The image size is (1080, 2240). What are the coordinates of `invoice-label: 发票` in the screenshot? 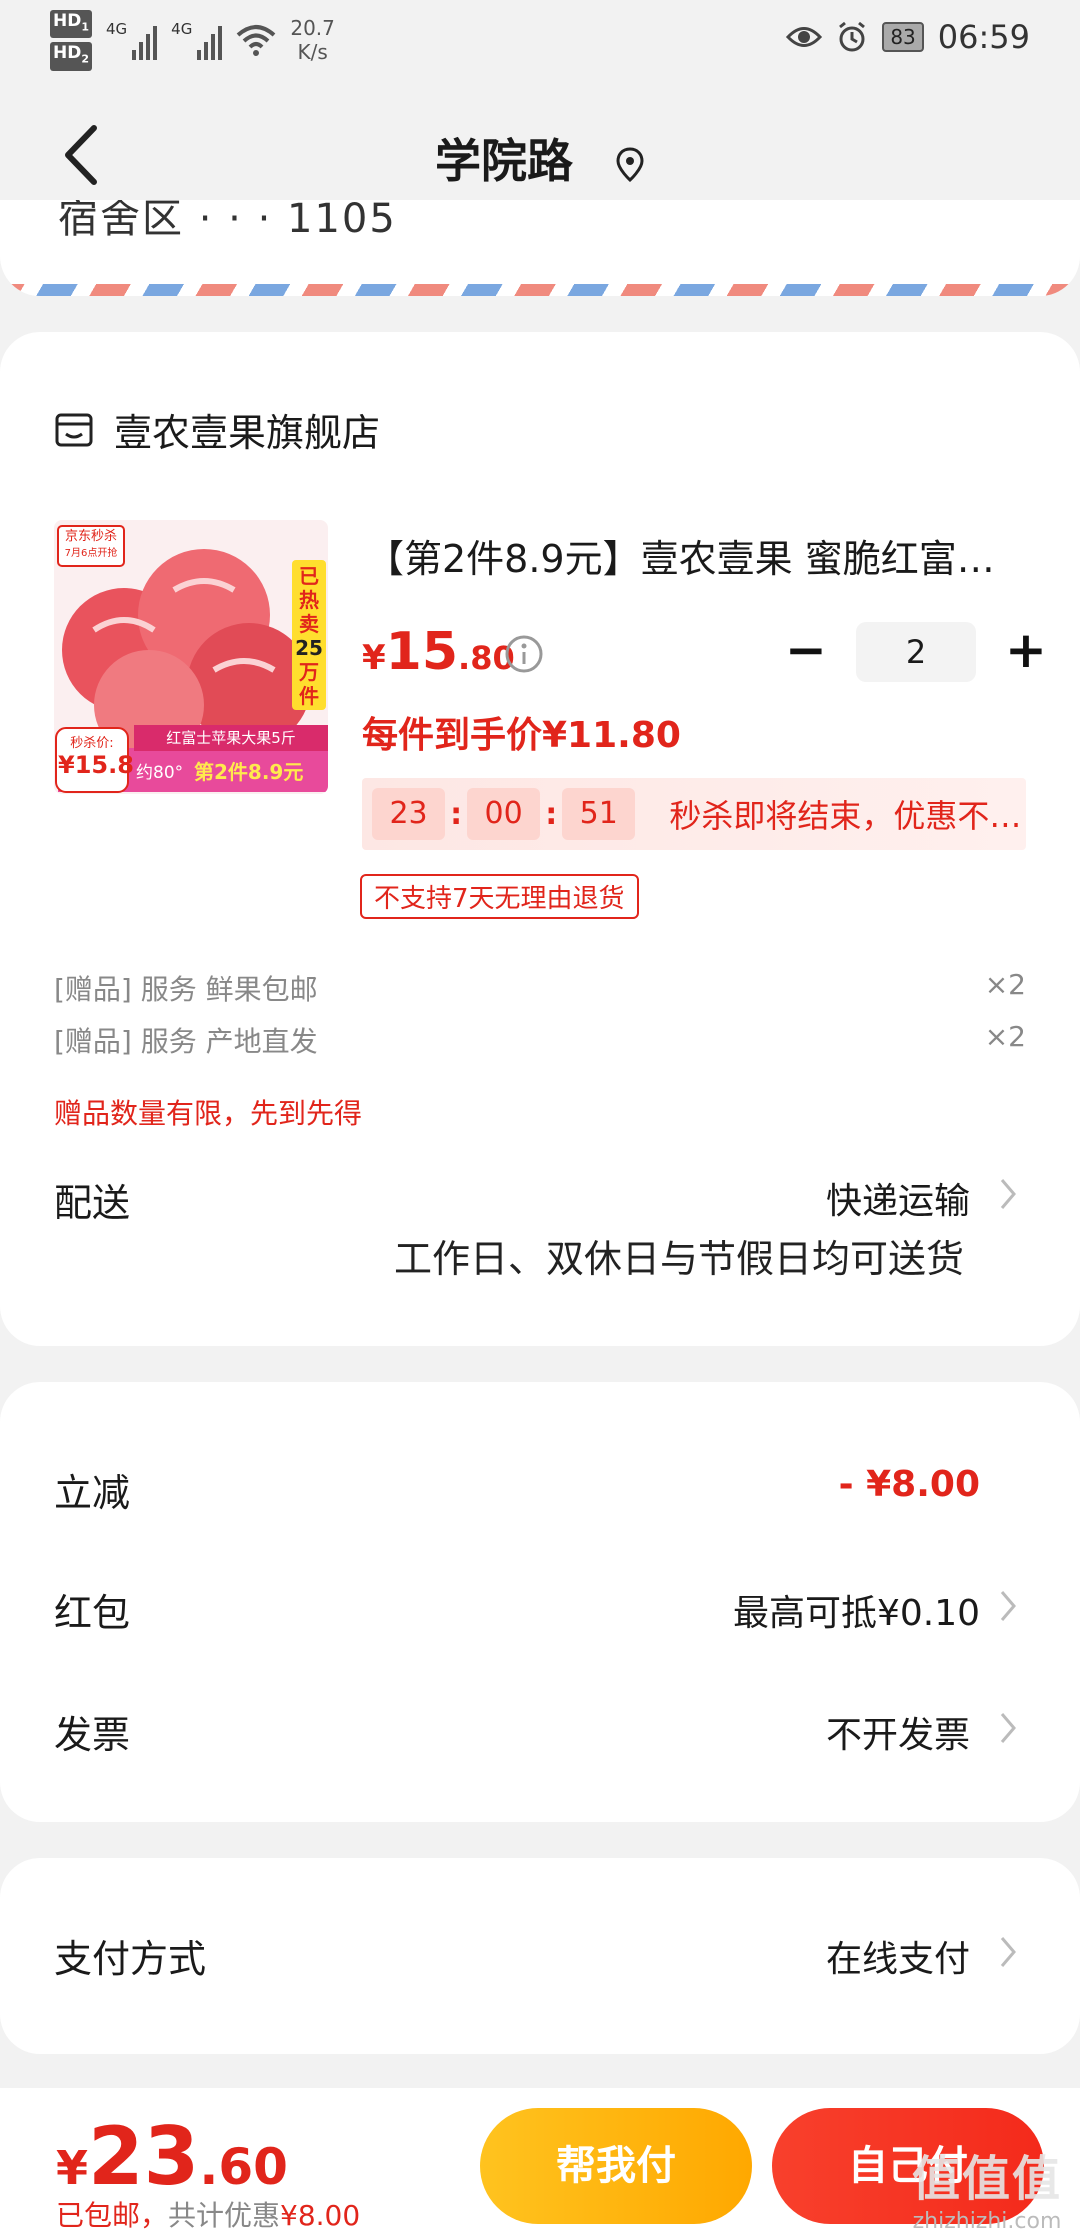 It's located at (92, 1735).